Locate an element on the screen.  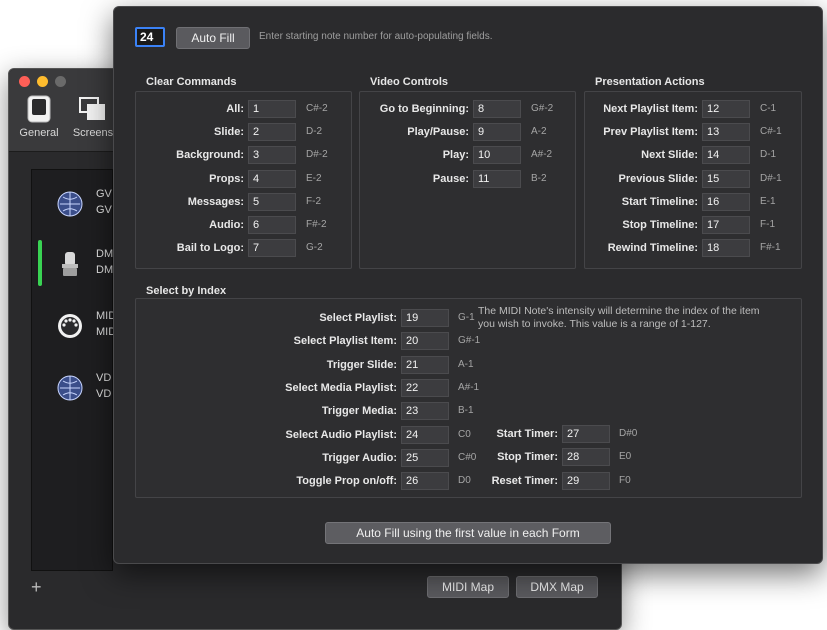
note-name: B-1 is located at coordinates (466, 411).